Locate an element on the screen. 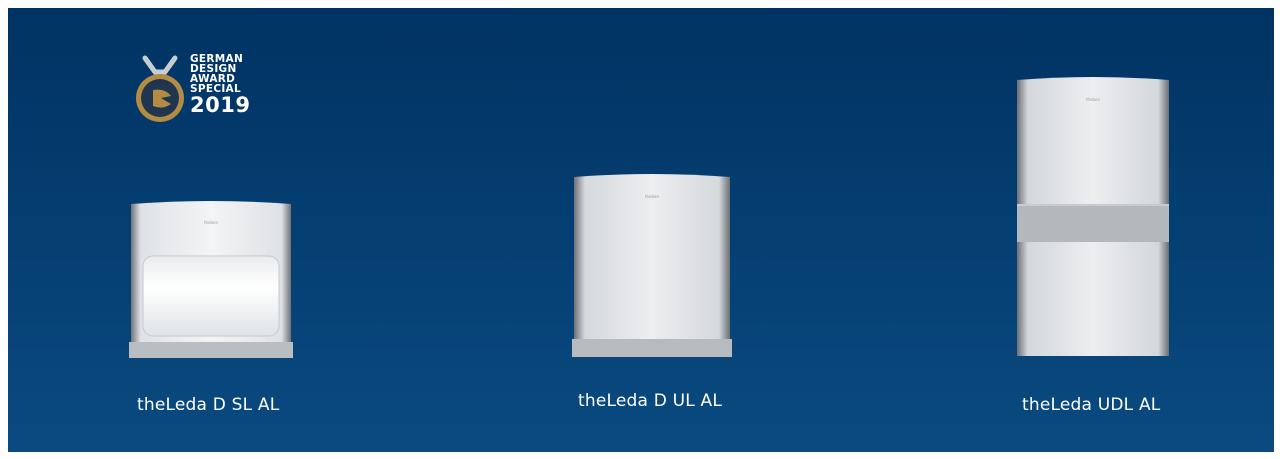 The image size is (1285, 459). product-caption-theleda-d-ul-al: theLeda D UL AL is located at coordinates (650, 401).